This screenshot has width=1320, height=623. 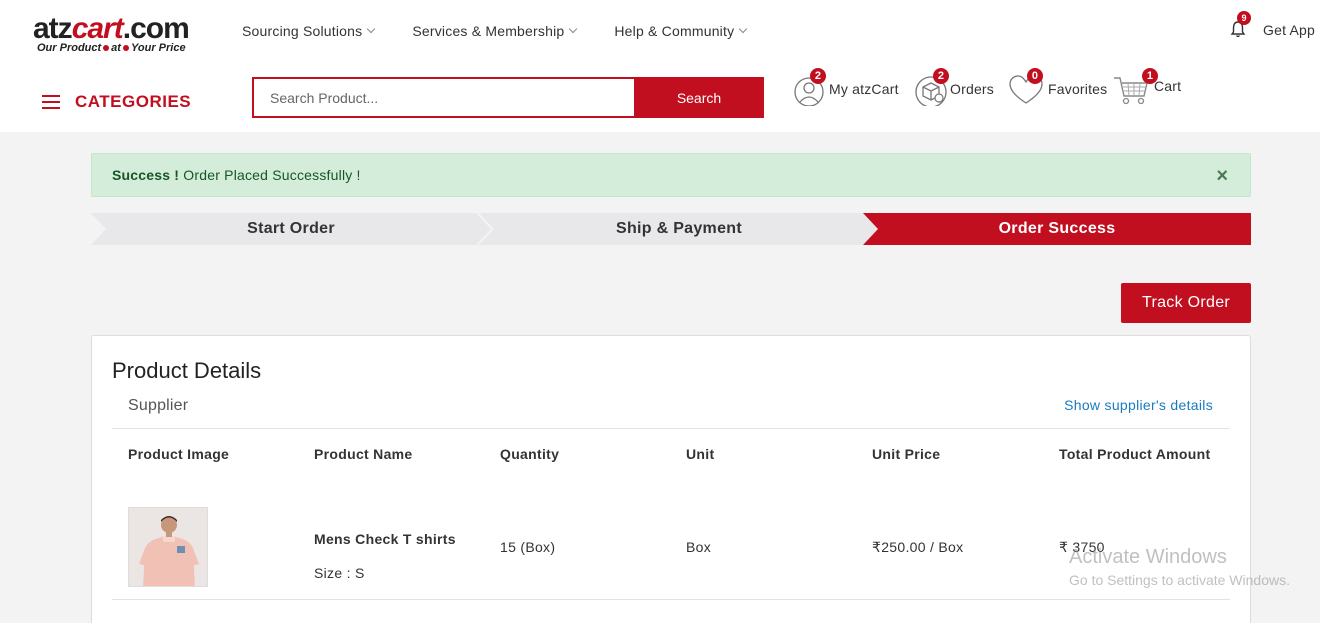 What do you see at coordinates (1147, 87) in the screenshot?
I see `cart-link: 1 Cart` at bounding box center [1147, 87].